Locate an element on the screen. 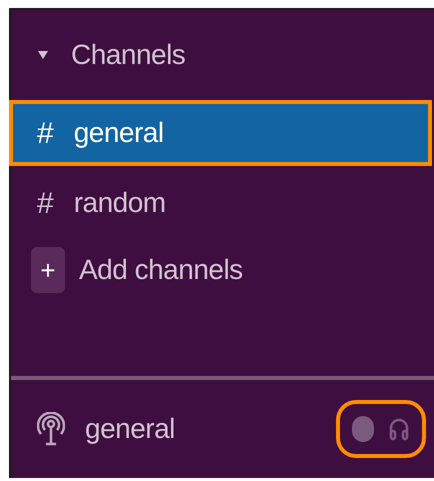 The height and width of the screenshot is (481, 434). channel-item: # random is located at coordinates (220, 203).